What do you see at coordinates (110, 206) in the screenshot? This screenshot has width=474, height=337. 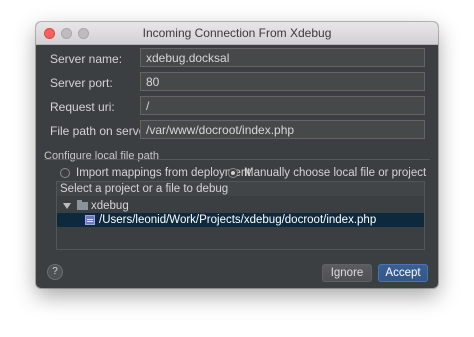 I see `project-name: xdebug` at bounding box center [110, 206].